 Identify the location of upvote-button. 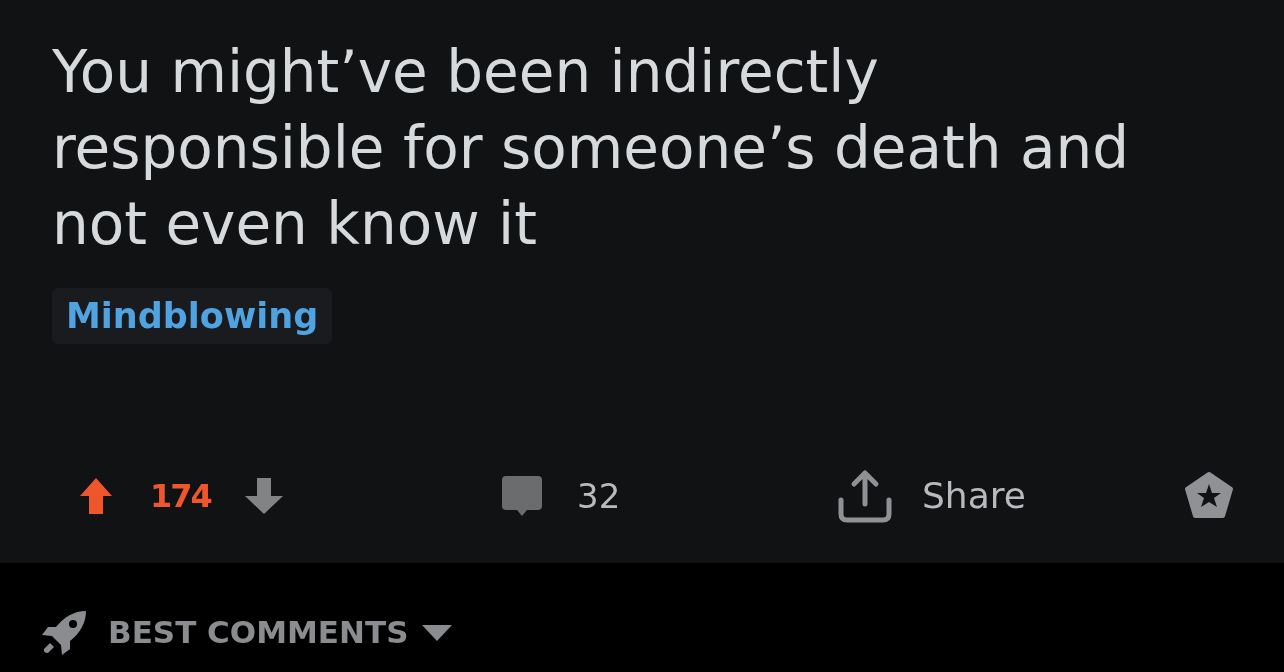
(96, 496).